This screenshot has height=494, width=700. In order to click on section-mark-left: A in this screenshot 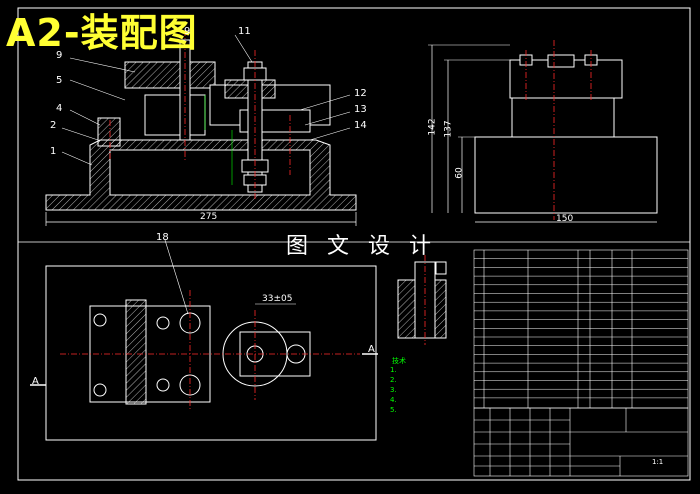, I will do `click(35, 381)`.